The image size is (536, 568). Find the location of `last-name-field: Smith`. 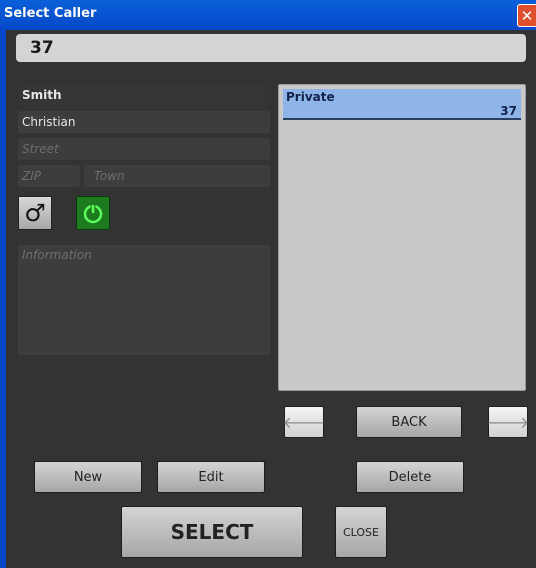

last-name-field: Smith is located at coordinates (144, 95).